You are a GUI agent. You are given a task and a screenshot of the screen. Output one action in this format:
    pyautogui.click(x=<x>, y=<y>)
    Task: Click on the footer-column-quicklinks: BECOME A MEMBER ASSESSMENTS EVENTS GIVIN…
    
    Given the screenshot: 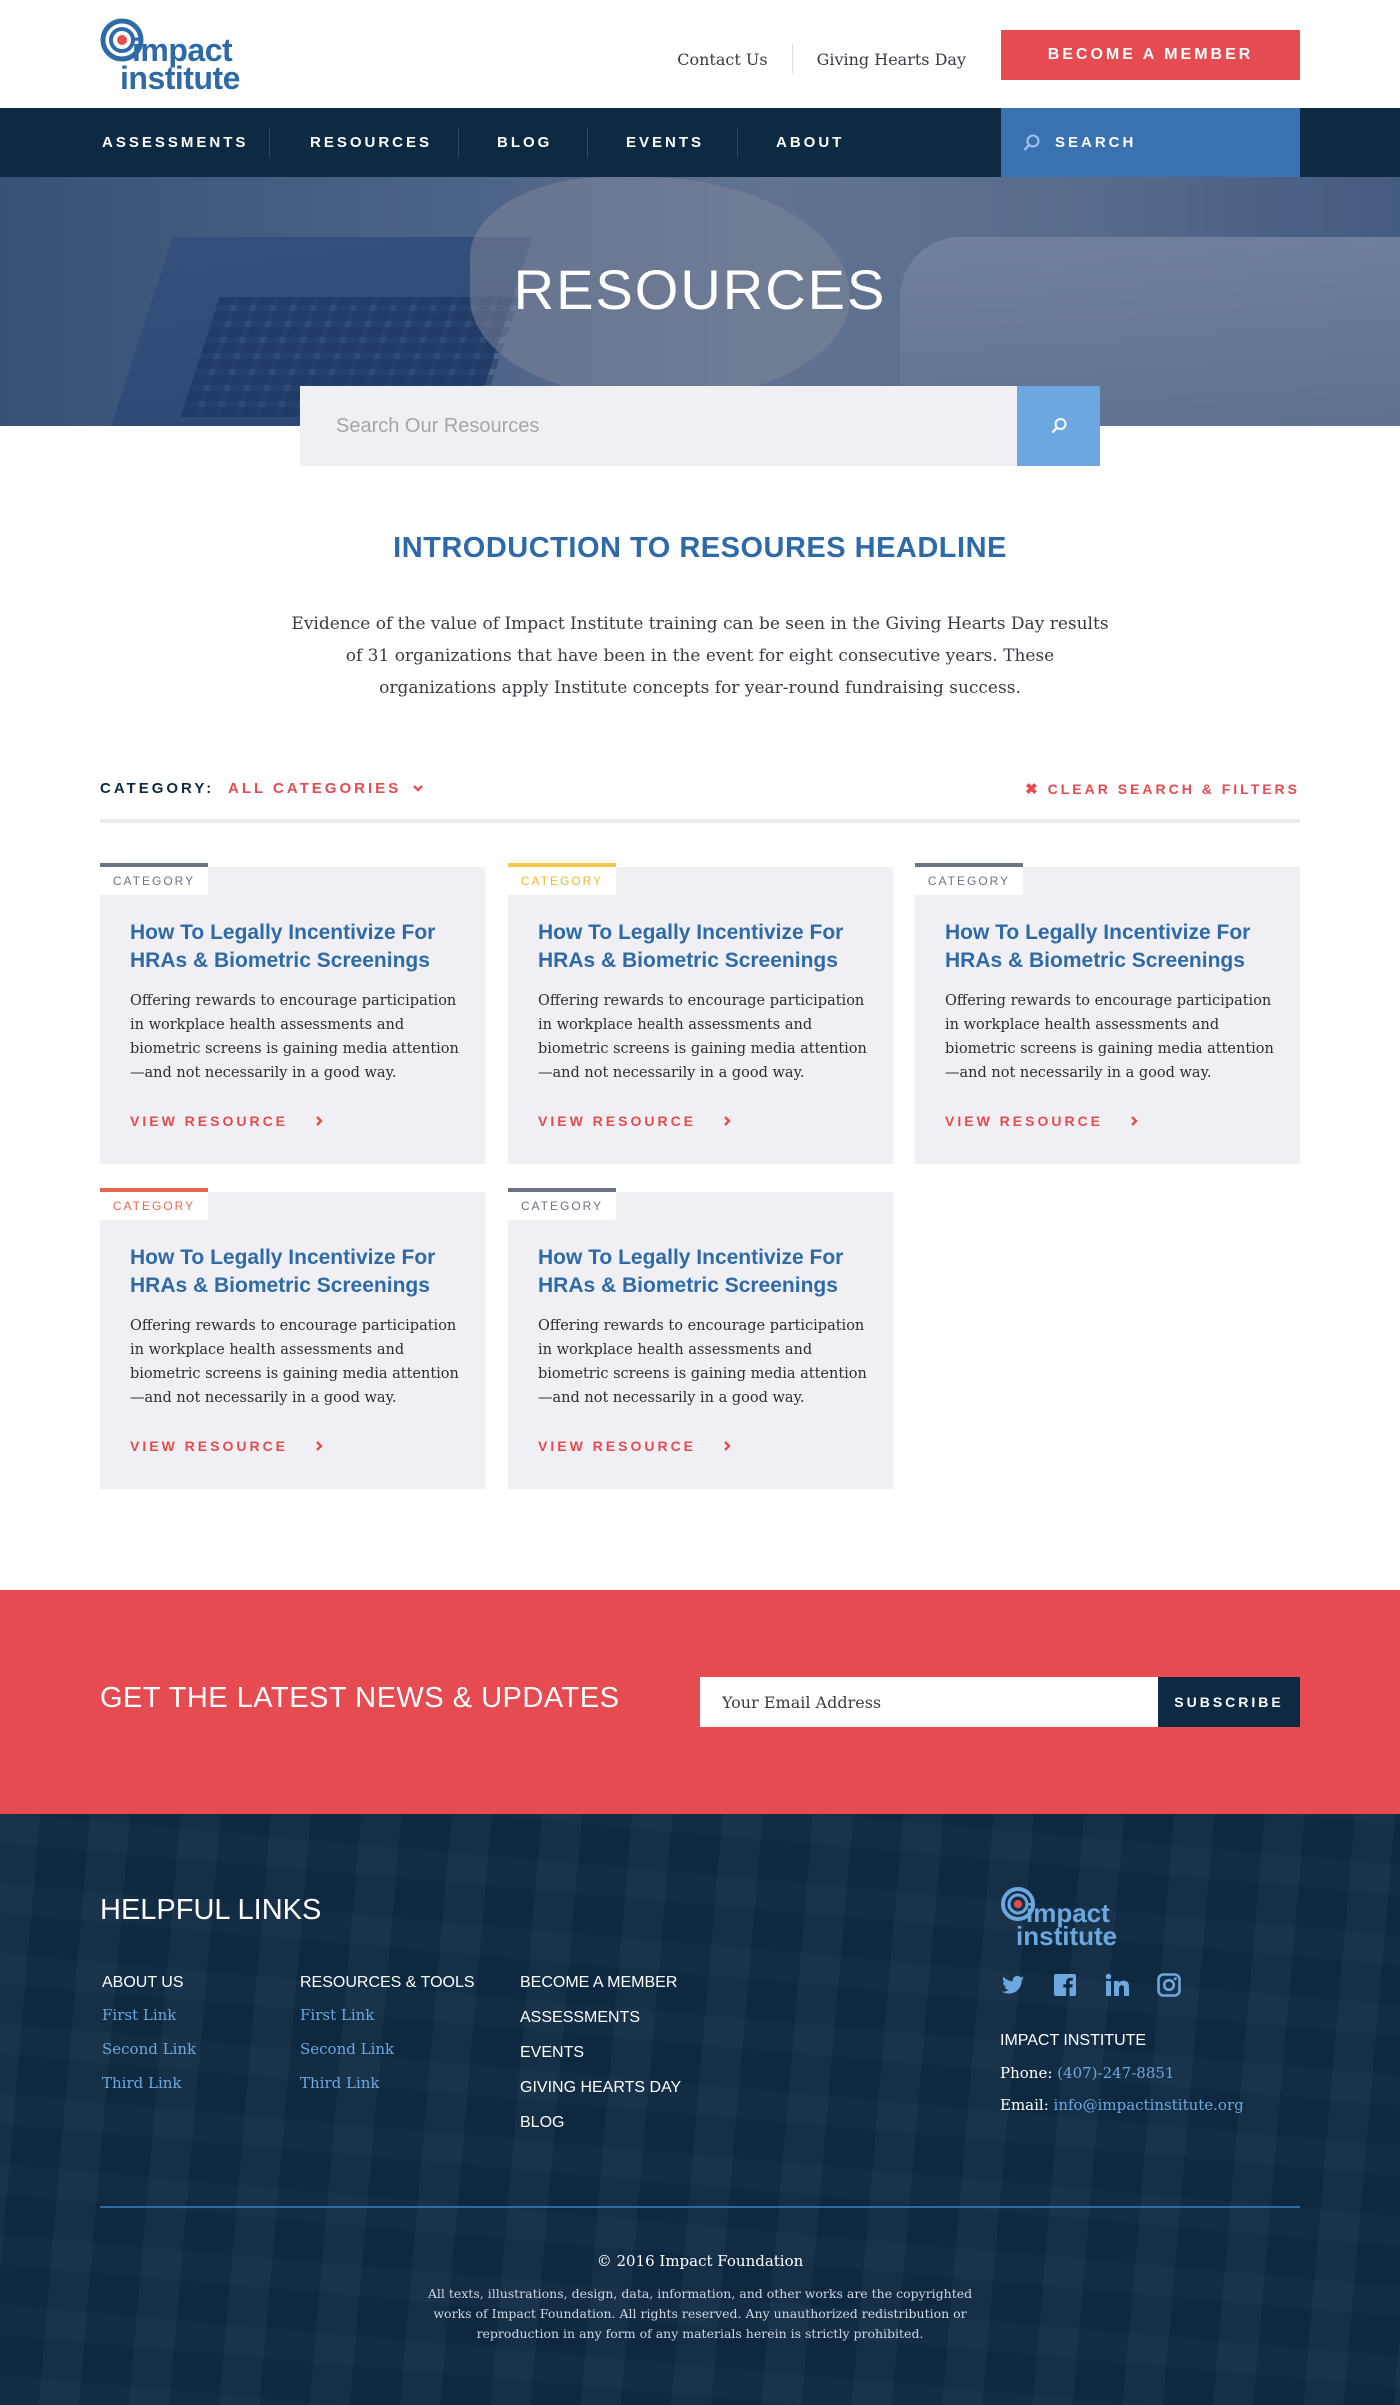 What is the action you would take?
    pyautogui.click(x=600, y=2061)
    